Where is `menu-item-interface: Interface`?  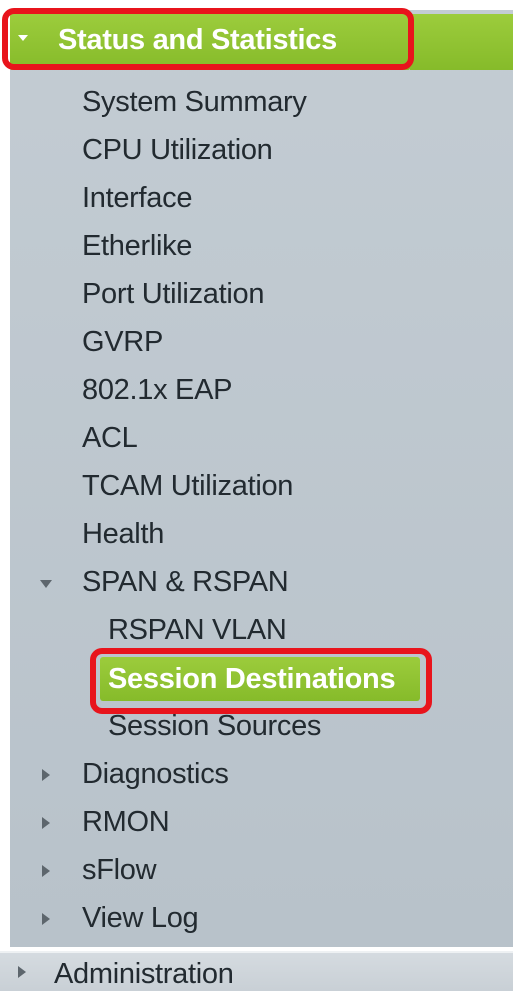 menu-item-interface: Interface is located at coordinates (137, 198).